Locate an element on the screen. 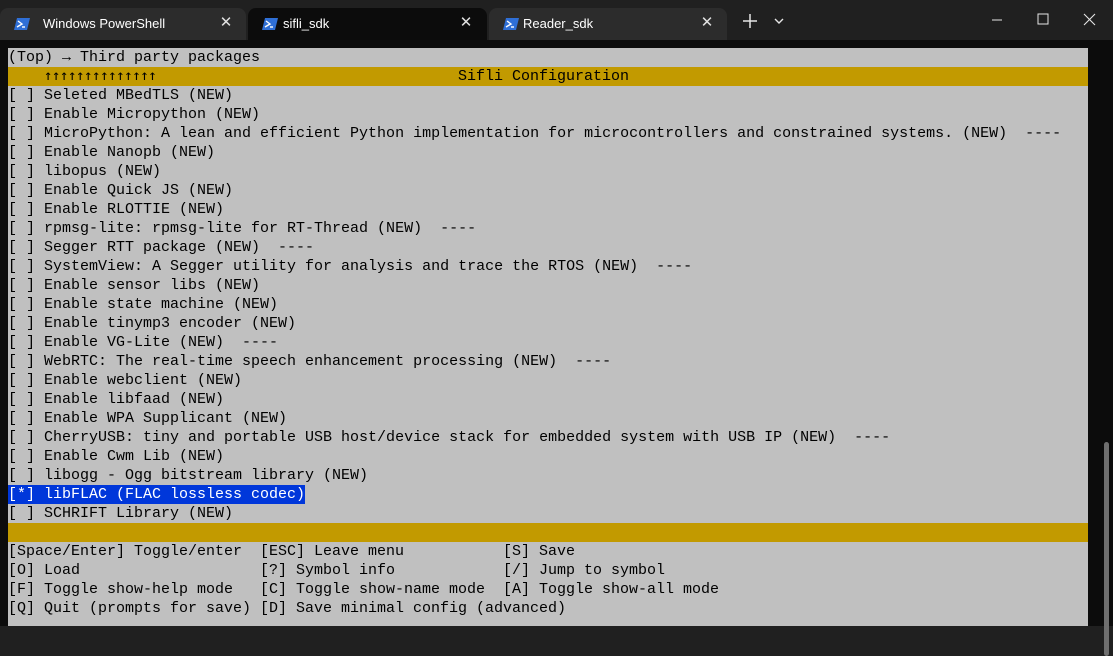 Image resolution: width=1113 pixels, height=656 pixels. menu-item-label: [ ] Enable webclient (NEW) is located at coordinates (125, 380).